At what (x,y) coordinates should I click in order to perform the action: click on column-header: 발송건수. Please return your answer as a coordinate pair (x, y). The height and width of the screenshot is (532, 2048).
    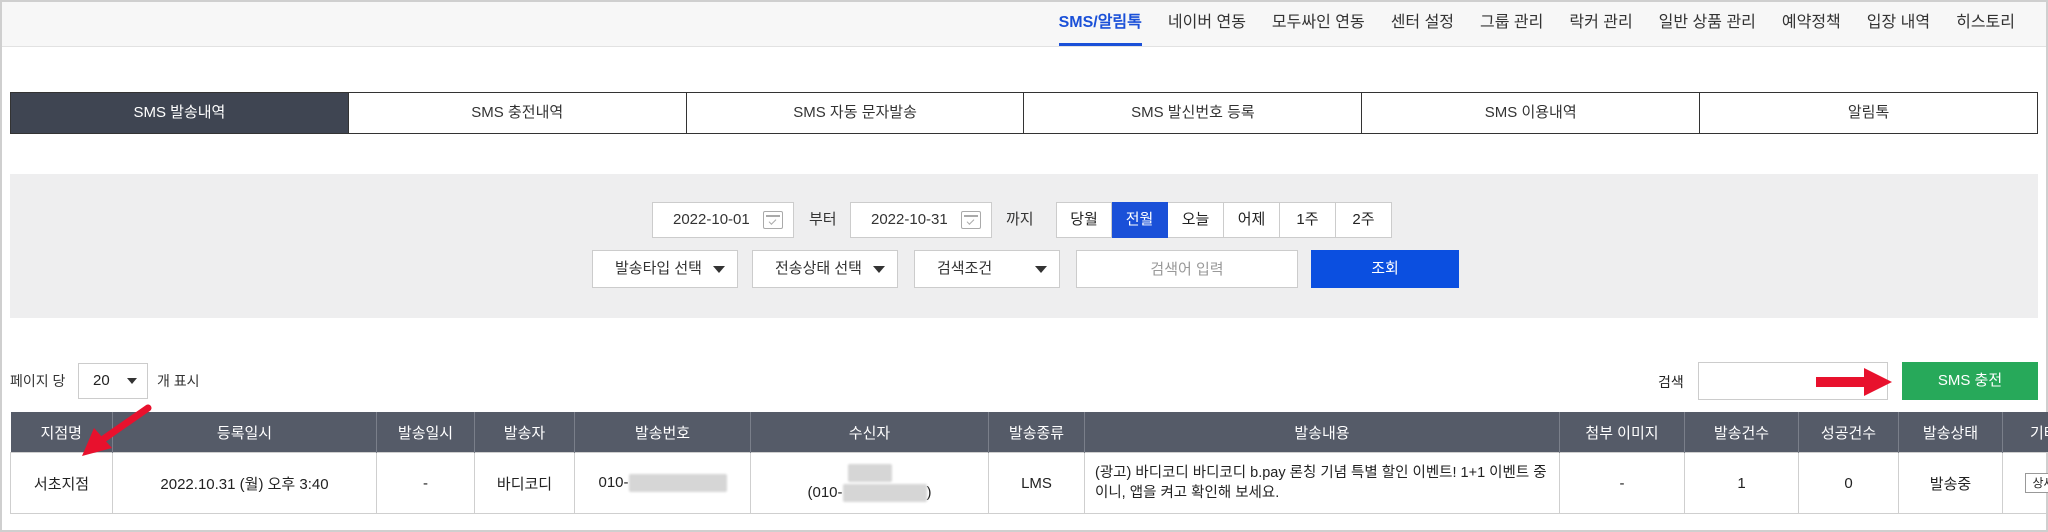
    Looking at the image, I should click on (1741, 432).